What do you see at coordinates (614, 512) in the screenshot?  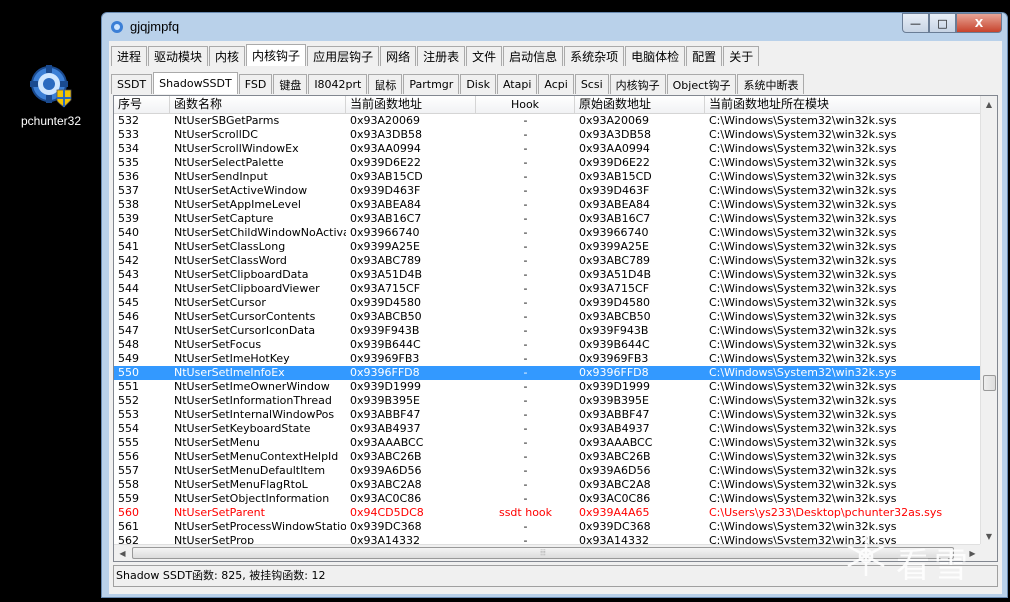 I see `table-cell: 0x939A4A65` at bounding box center [614, 512].